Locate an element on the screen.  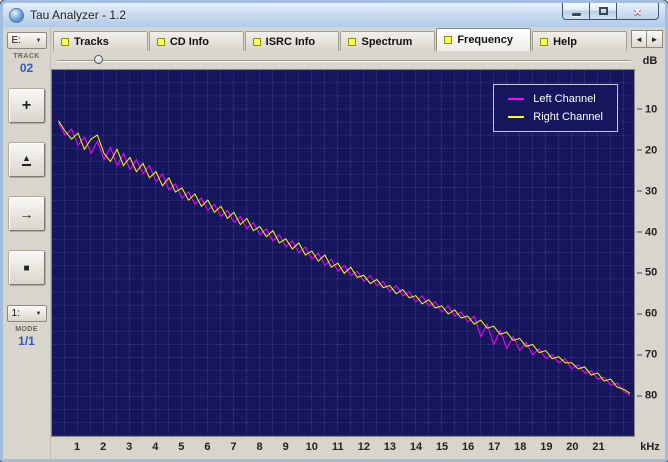
y-tick-label: 60 is located at coordinates (647, 314).